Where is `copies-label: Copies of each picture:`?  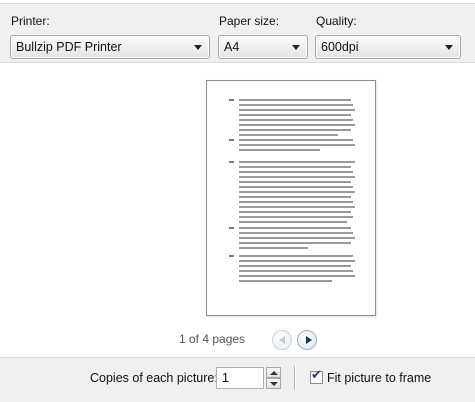 copies-label: Copies of each picture: is located at coordinates (154, 378).